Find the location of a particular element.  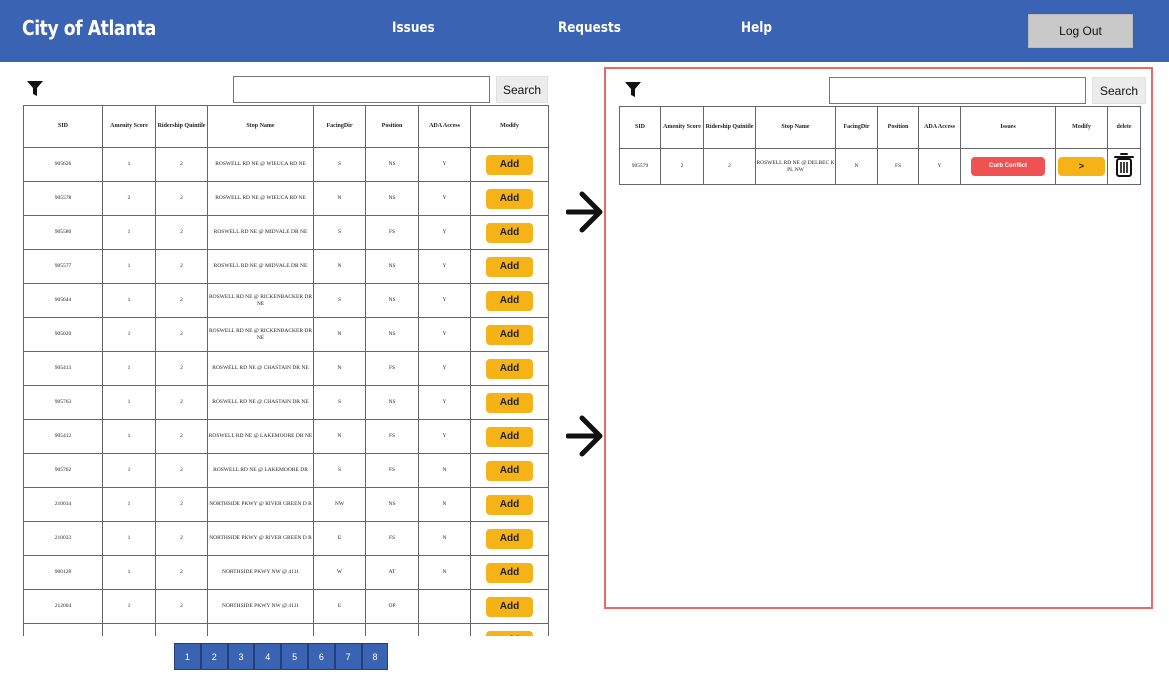

arrow-right-icon is located at coordinates (584, 212).